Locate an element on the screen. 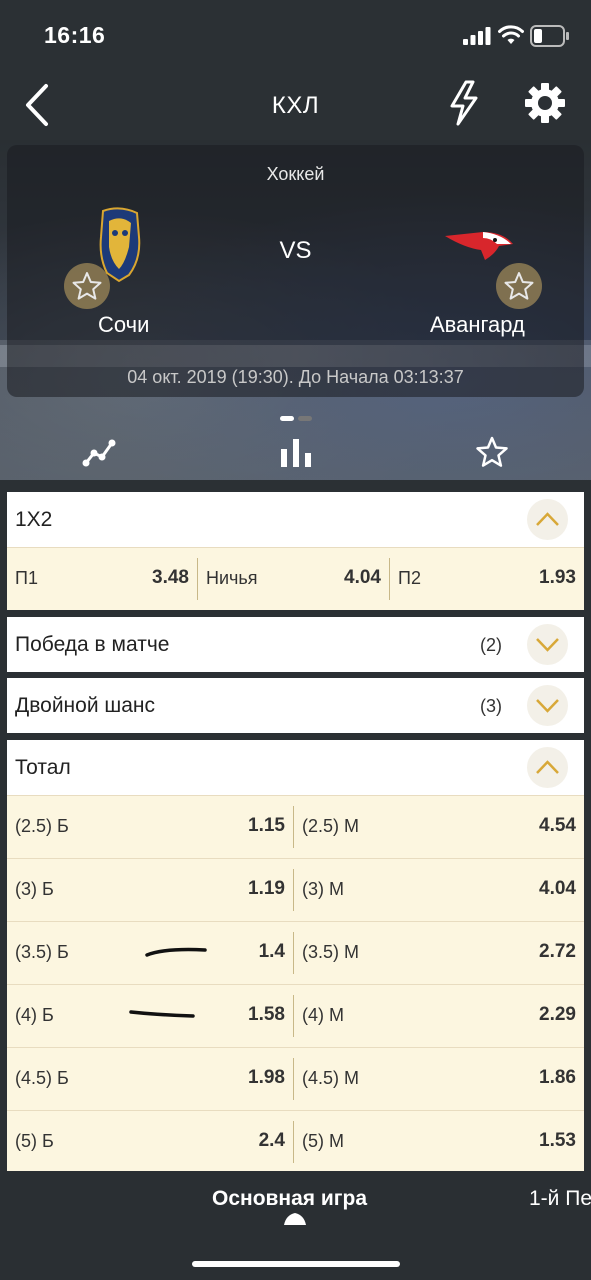 The height and width of the screenshot is (1280, 591). chart-line-icon is located at coordinates (99, 453).